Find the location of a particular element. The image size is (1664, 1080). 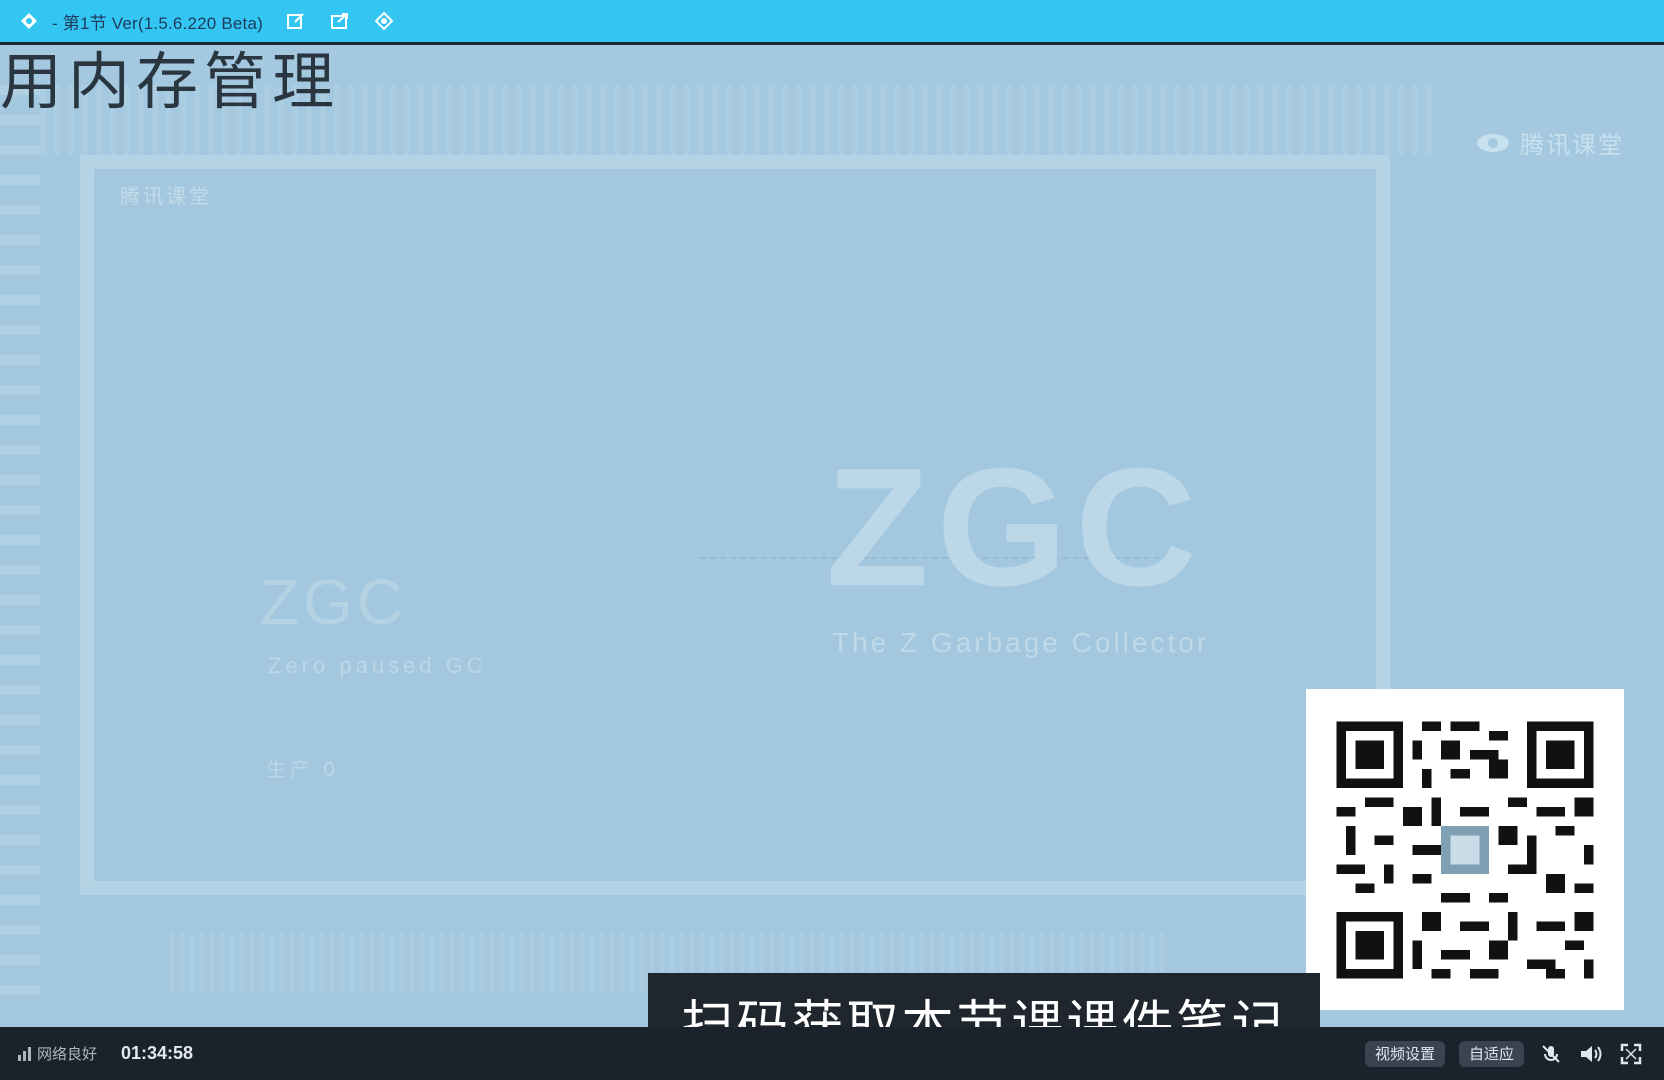

brand-logo: 腾讯课堂 is located at coordinates (1550, 142).